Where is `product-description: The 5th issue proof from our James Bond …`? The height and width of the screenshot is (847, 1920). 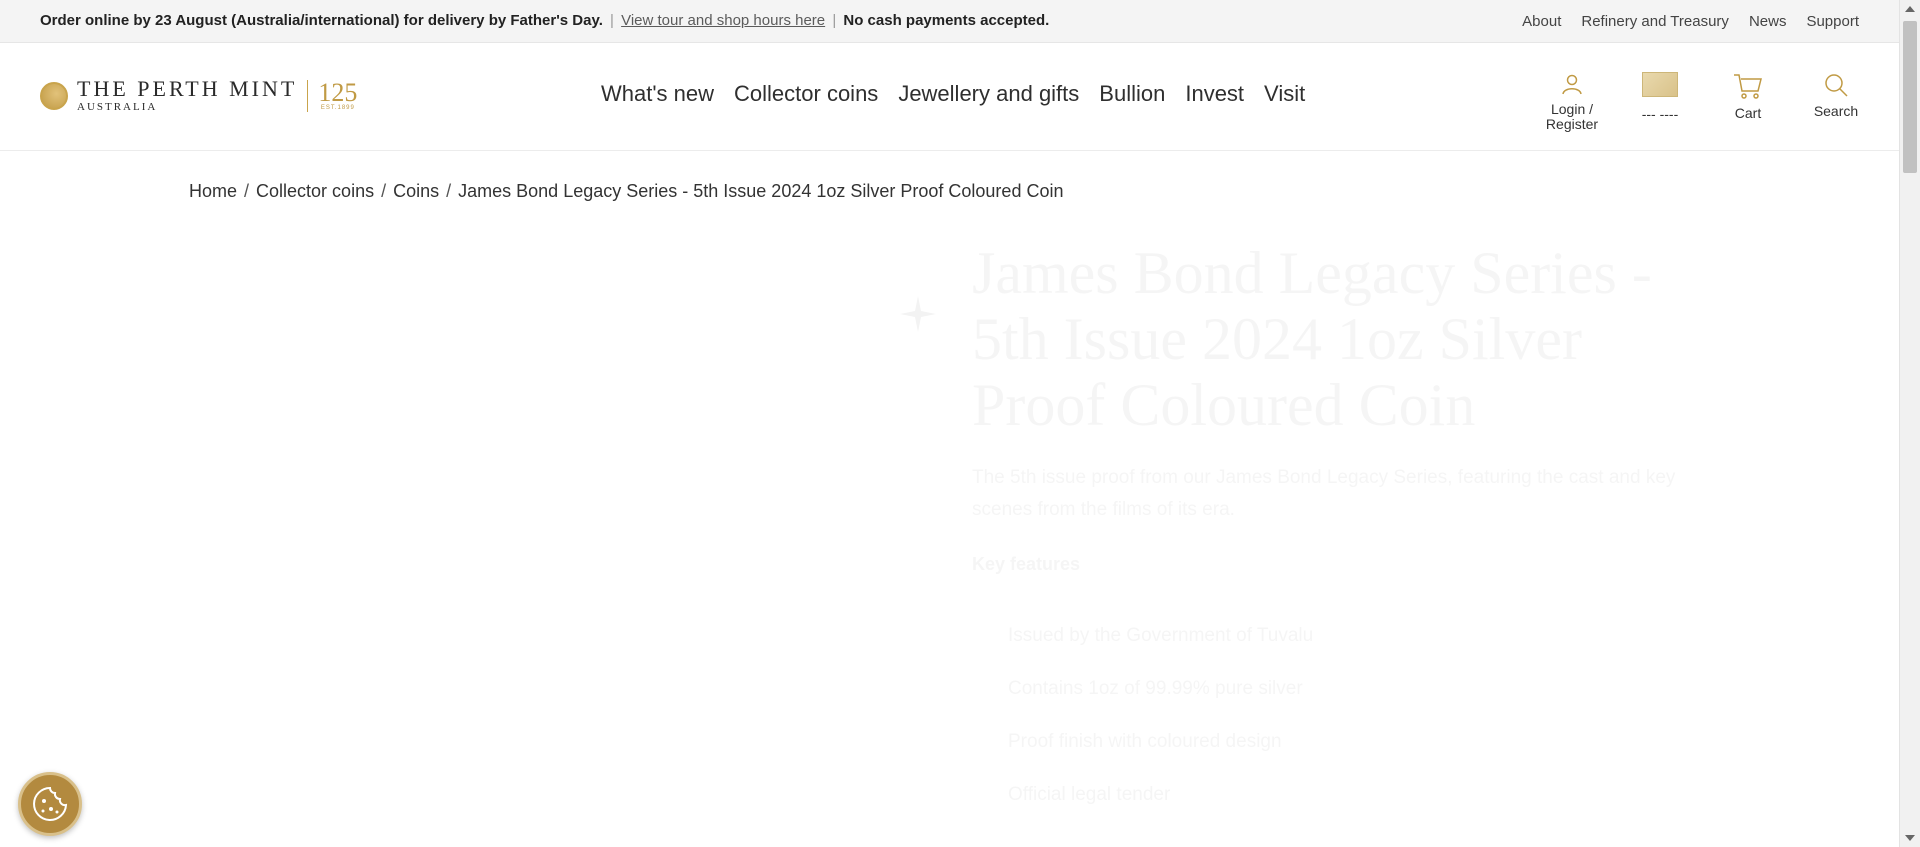 product-description: The 5th issue proof from our James Bond … is located at coordinates (1332, 494).